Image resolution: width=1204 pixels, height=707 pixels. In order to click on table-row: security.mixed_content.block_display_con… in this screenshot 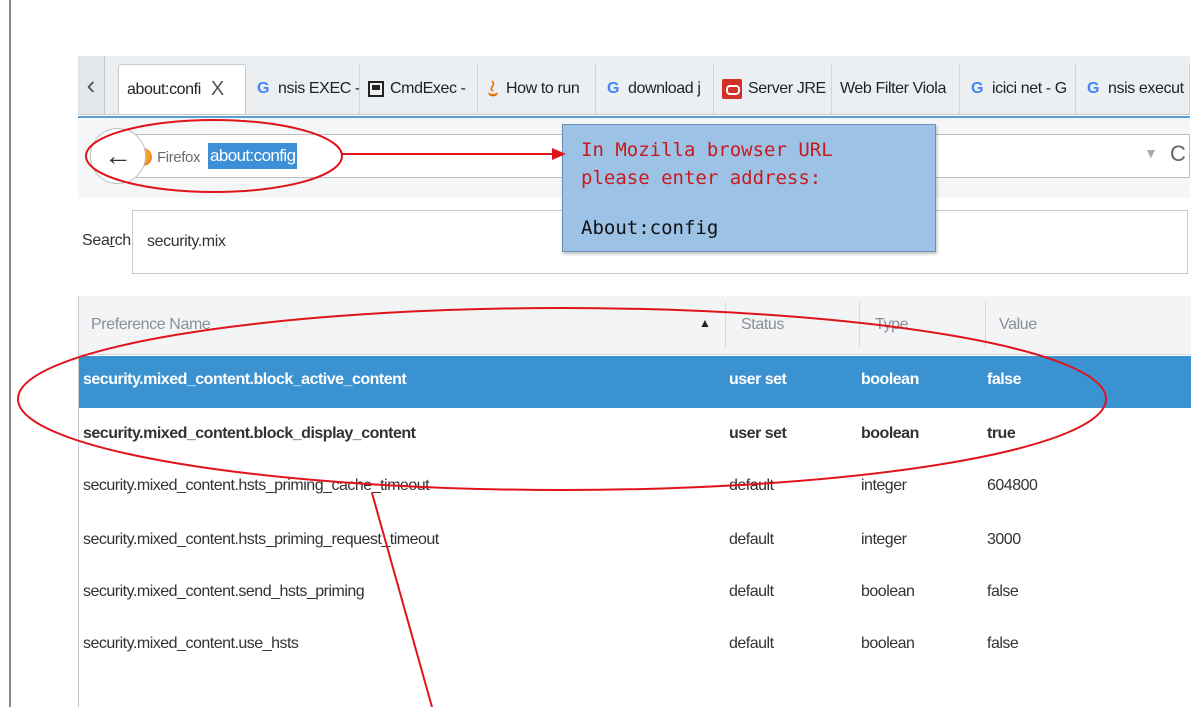, I will do `click(635, 436)`.